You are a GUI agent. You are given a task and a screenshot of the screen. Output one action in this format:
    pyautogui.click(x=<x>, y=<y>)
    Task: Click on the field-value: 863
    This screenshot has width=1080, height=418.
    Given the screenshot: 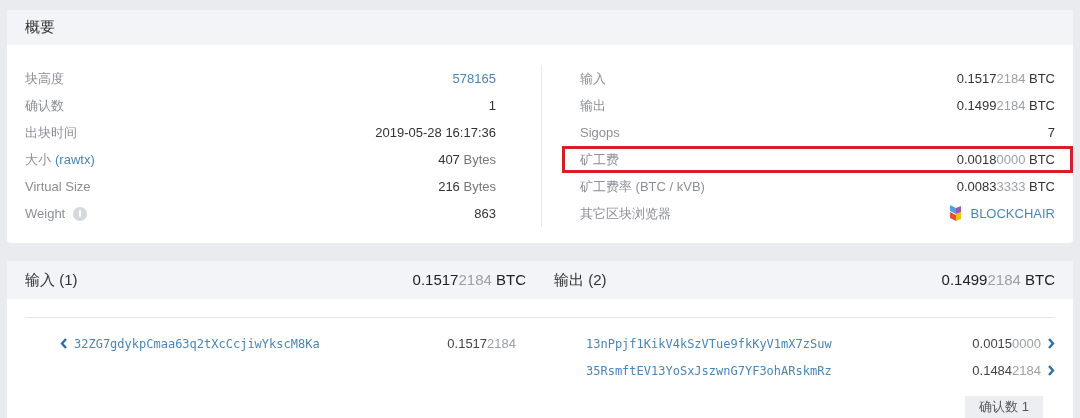 What is the action you would take?
    pyautogui.click(x=485, y=213)
    